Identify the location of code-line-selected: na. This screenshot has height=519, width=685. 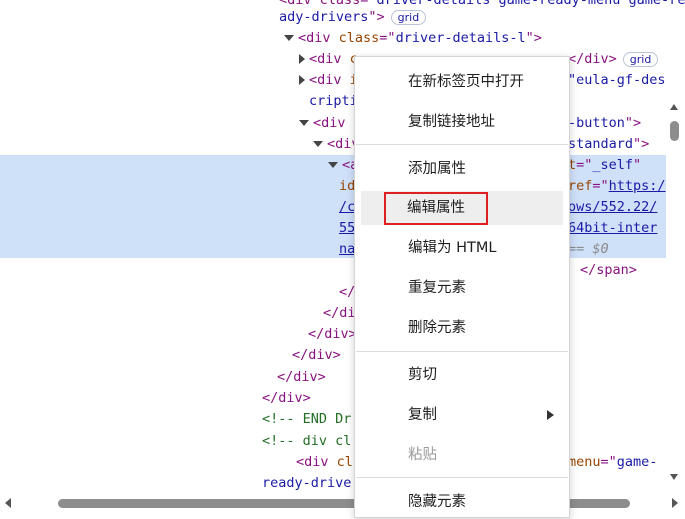
(347, 249).